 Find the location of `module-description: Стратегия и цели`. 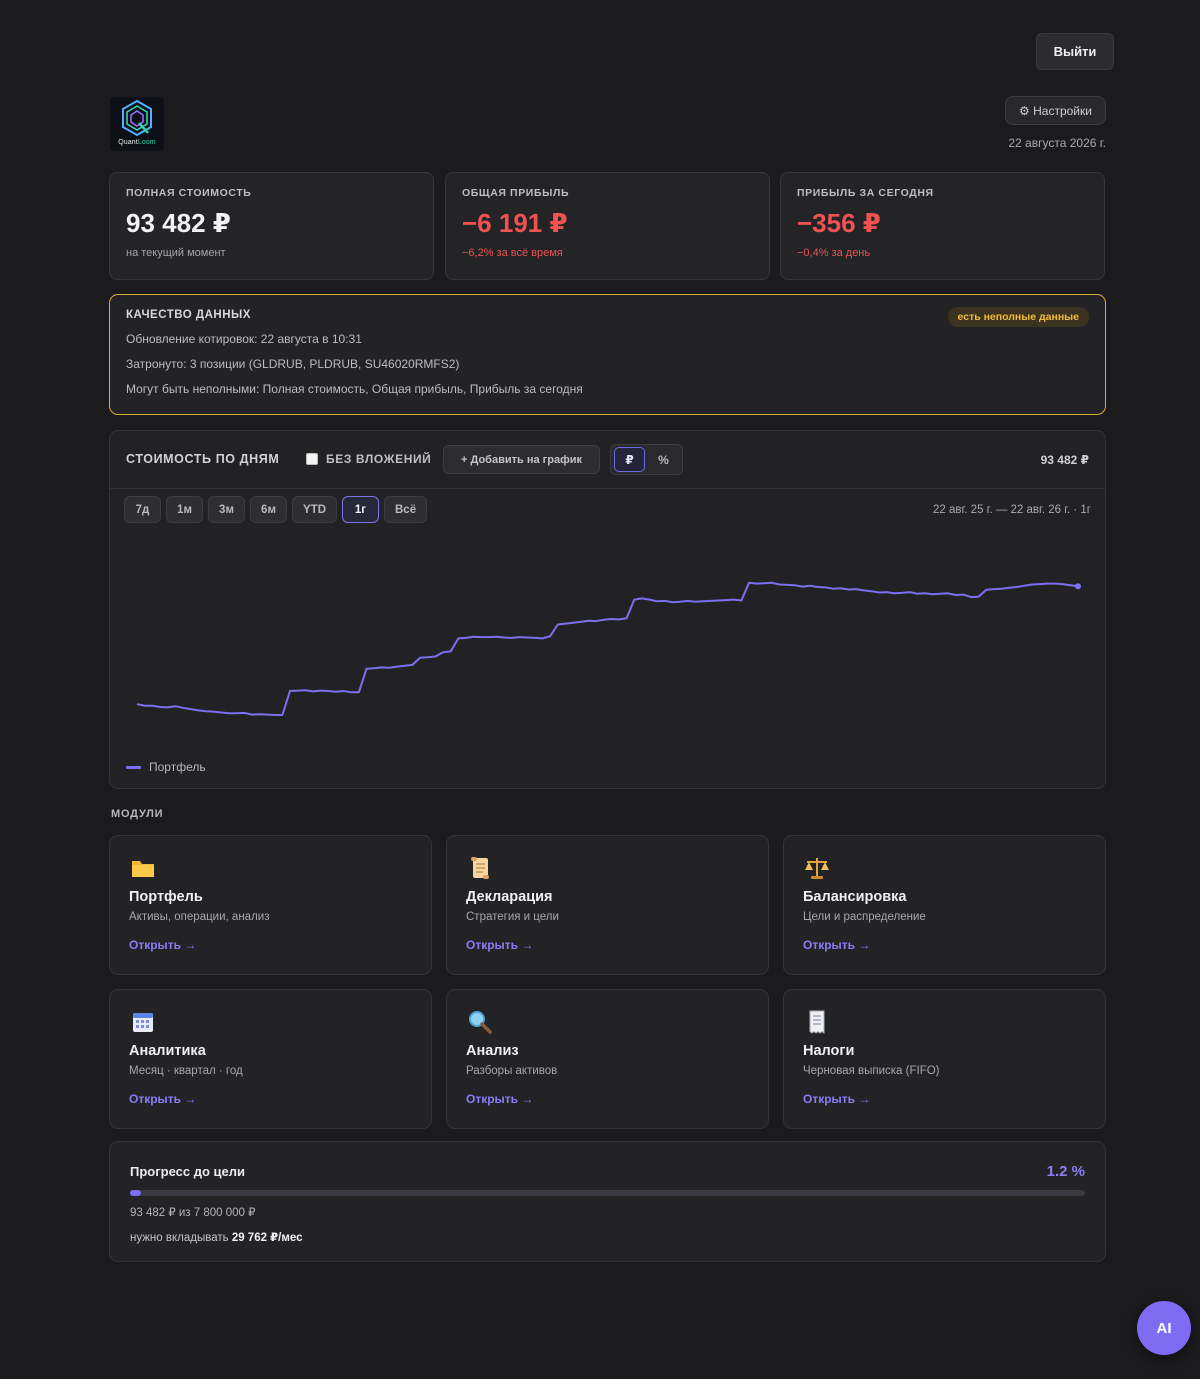

module-description: Стратегия и цели is located at coordinates (512, 917).